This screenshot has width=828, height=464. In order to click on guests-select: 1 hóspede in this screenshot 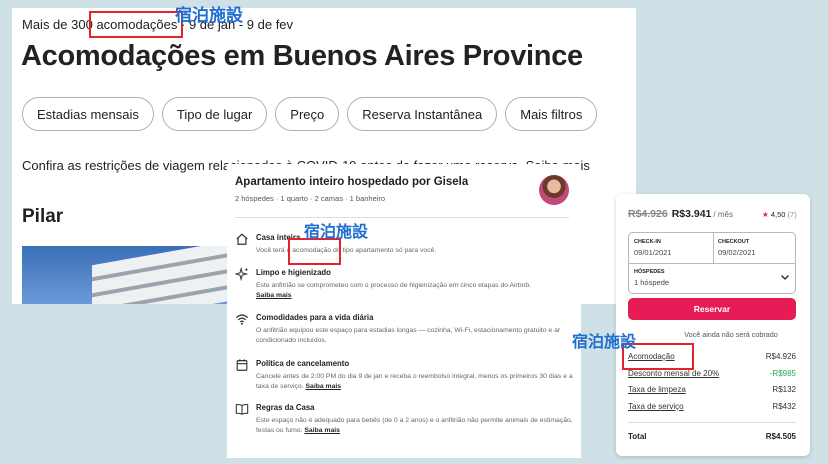, I will do `click(651, 282)`.